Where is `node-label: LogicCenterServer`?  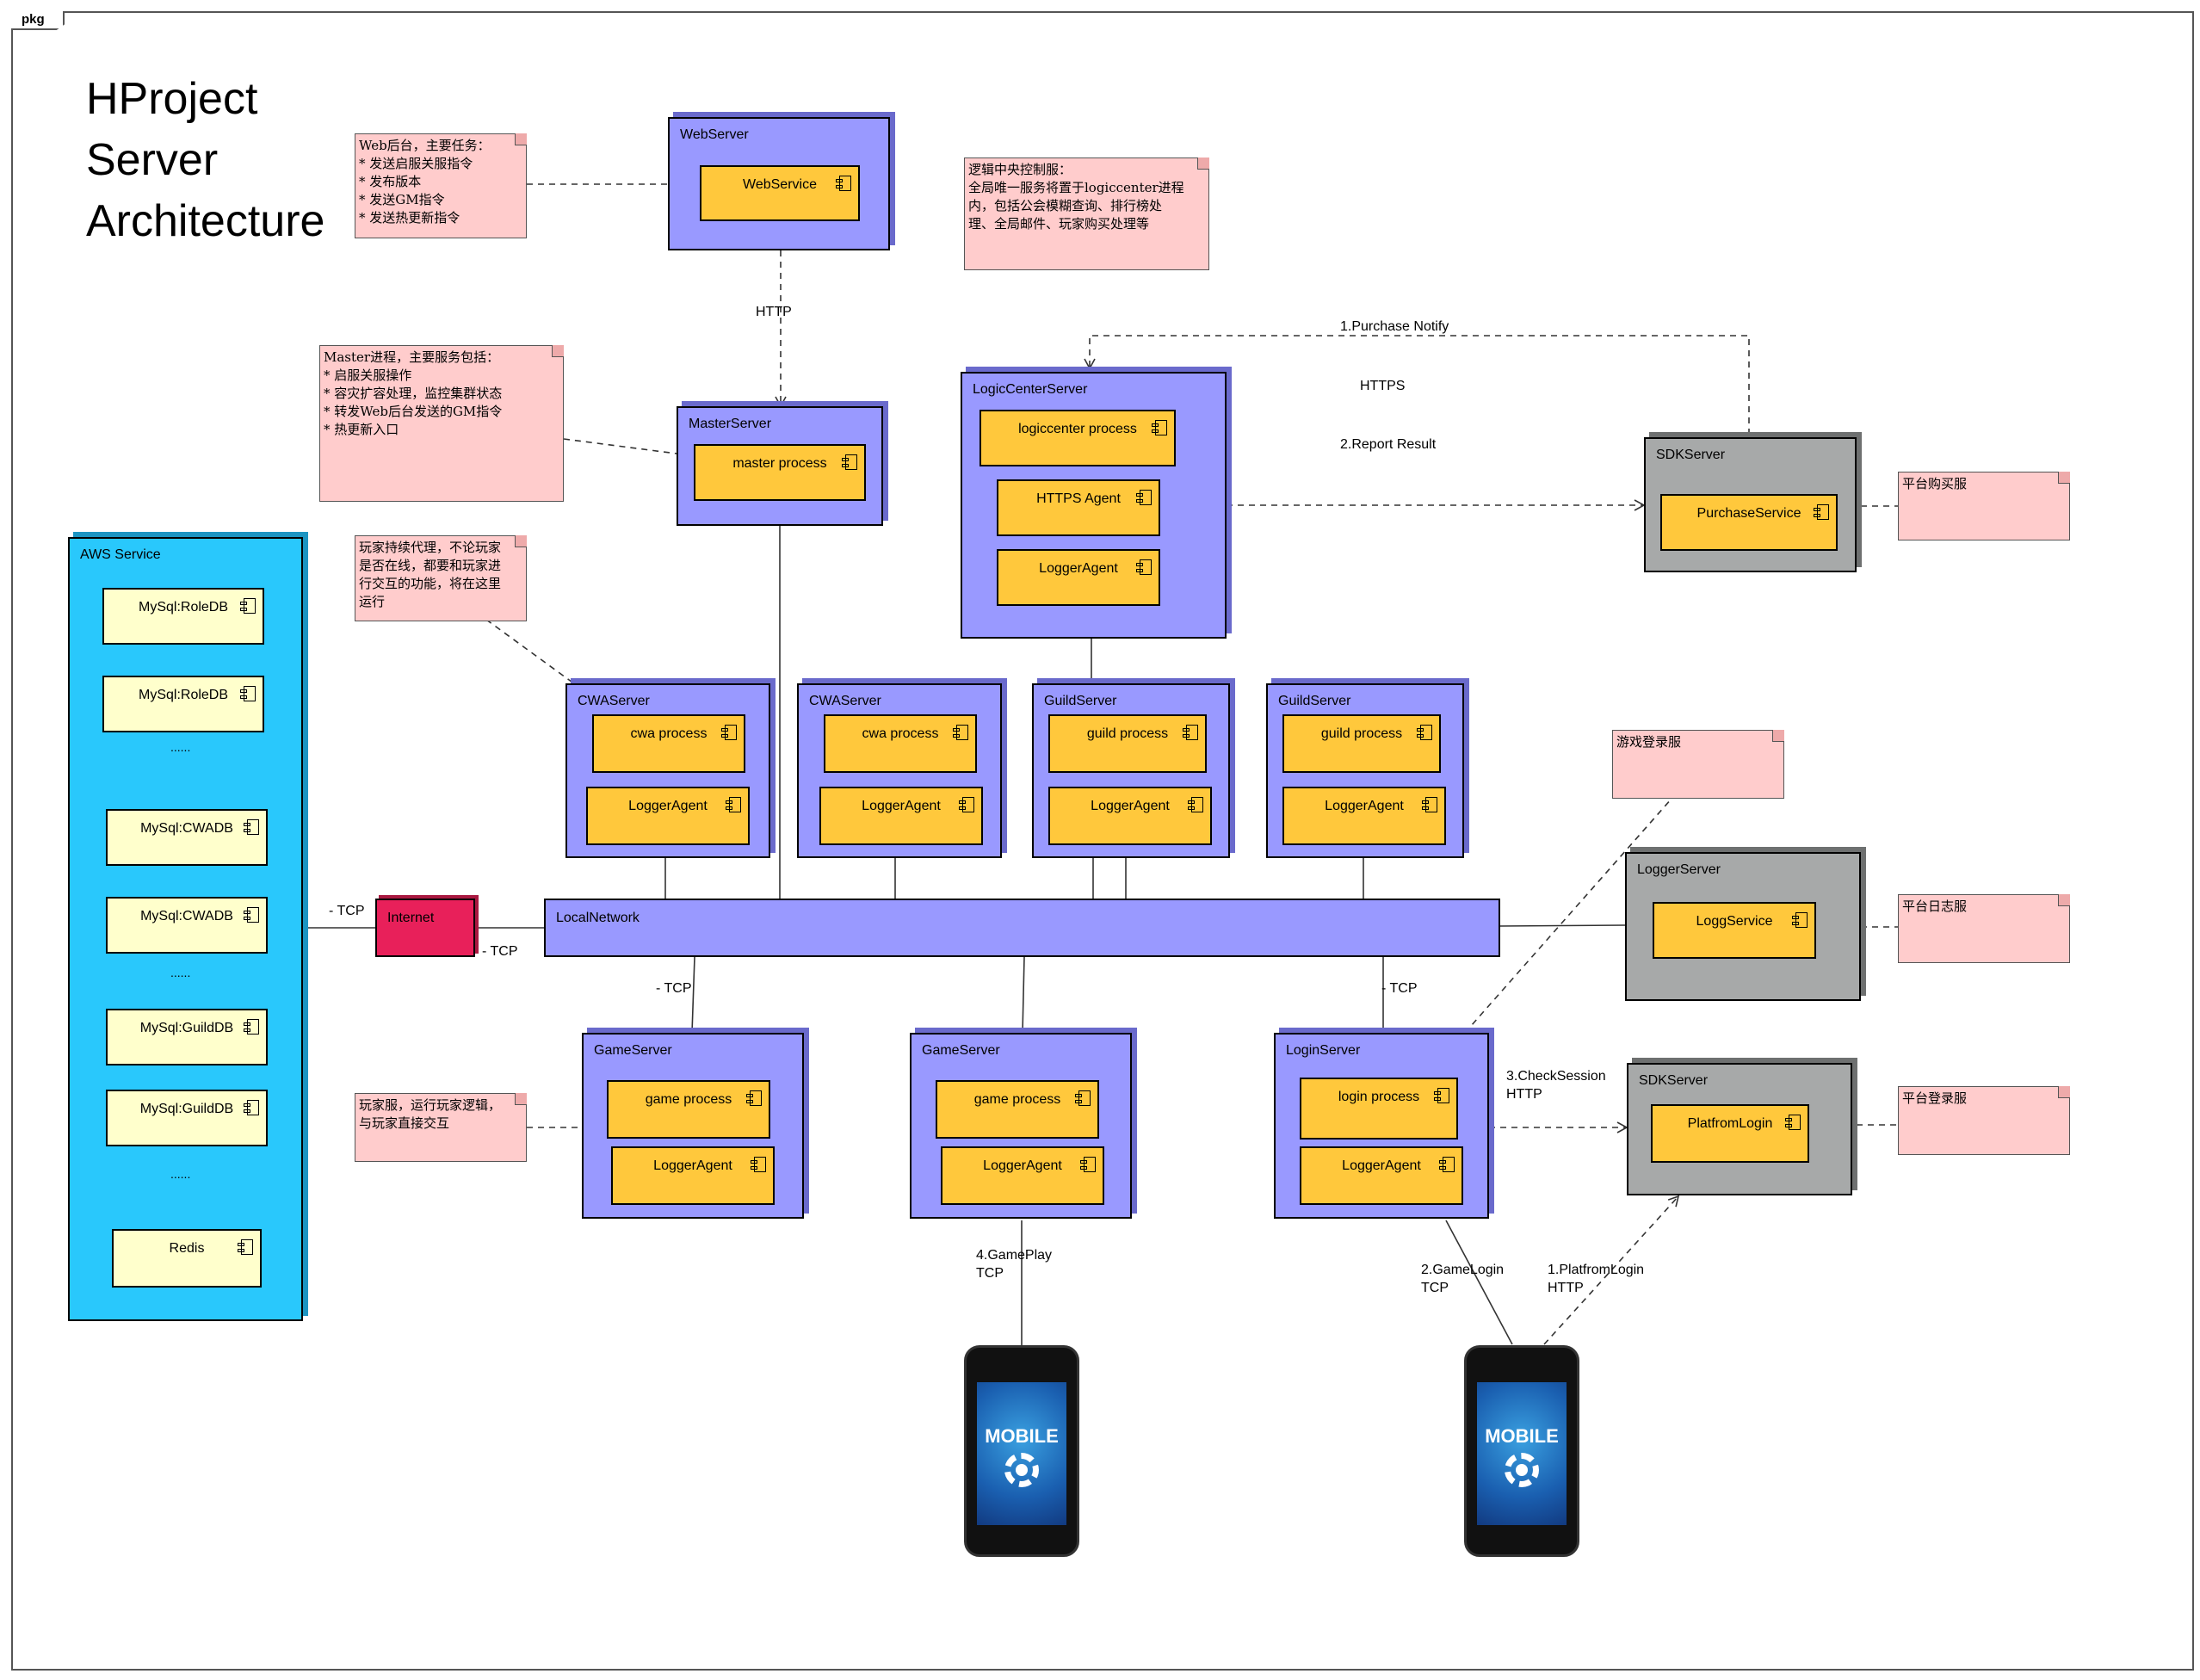 node-label: LogicCenterServer is located at coordinates (1030, 389).